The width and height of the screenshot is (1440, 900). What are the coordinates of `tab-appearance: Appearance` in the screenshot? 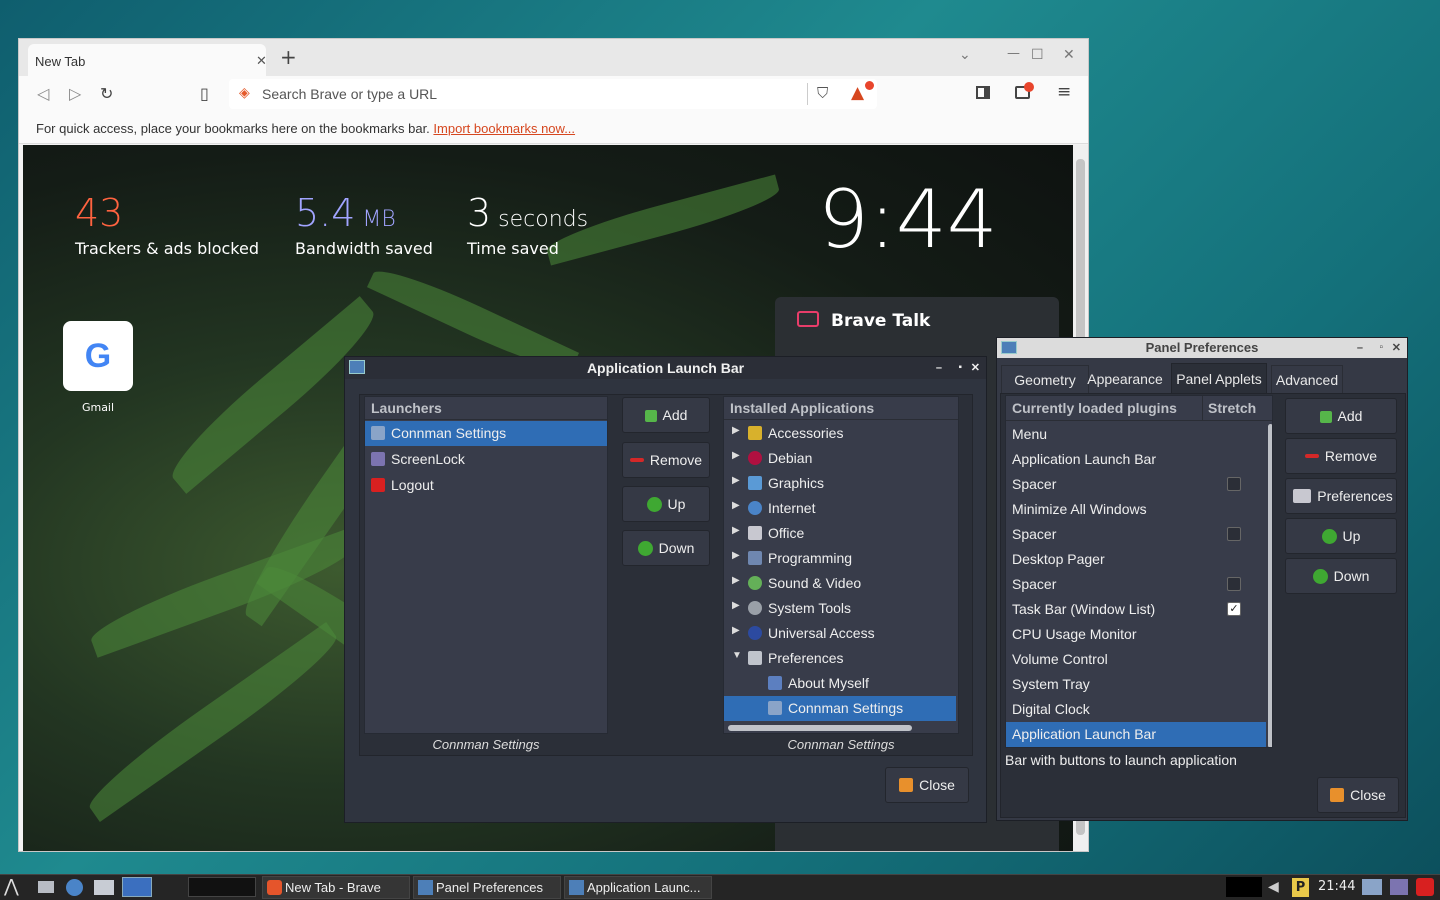 It's located at (1125, 379).